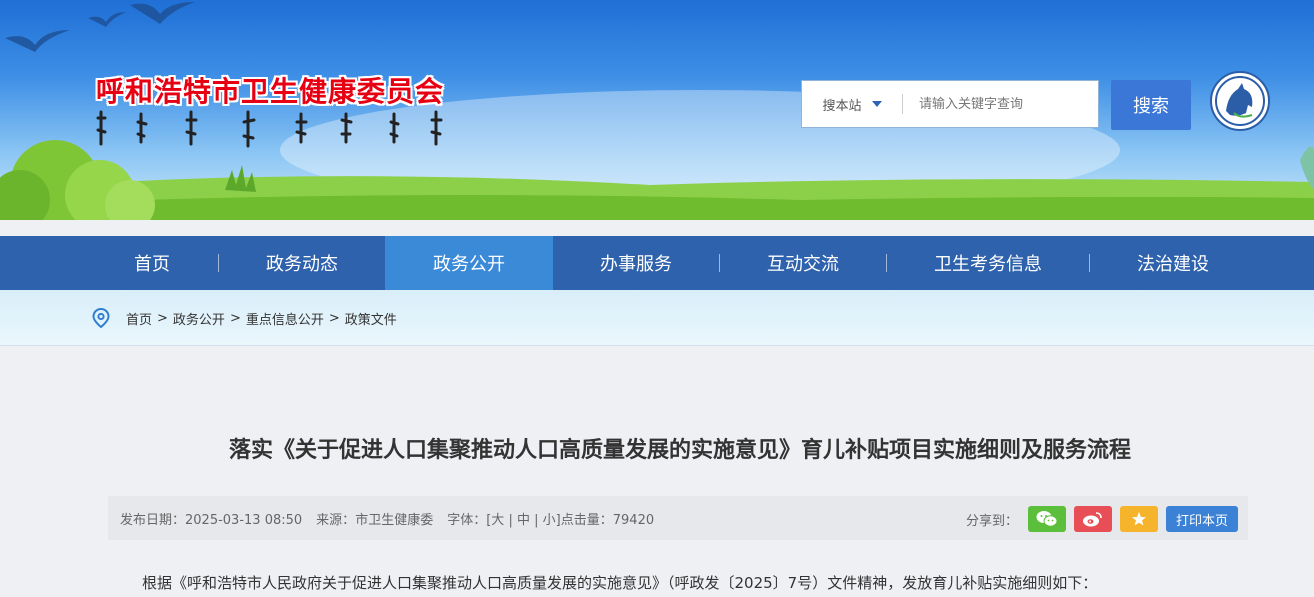 Image resolution: width=1314 pixels, height=597 pixels. Describe the element at coordinates (1000, 104) in the screenshot. I see `search-input` at that location.